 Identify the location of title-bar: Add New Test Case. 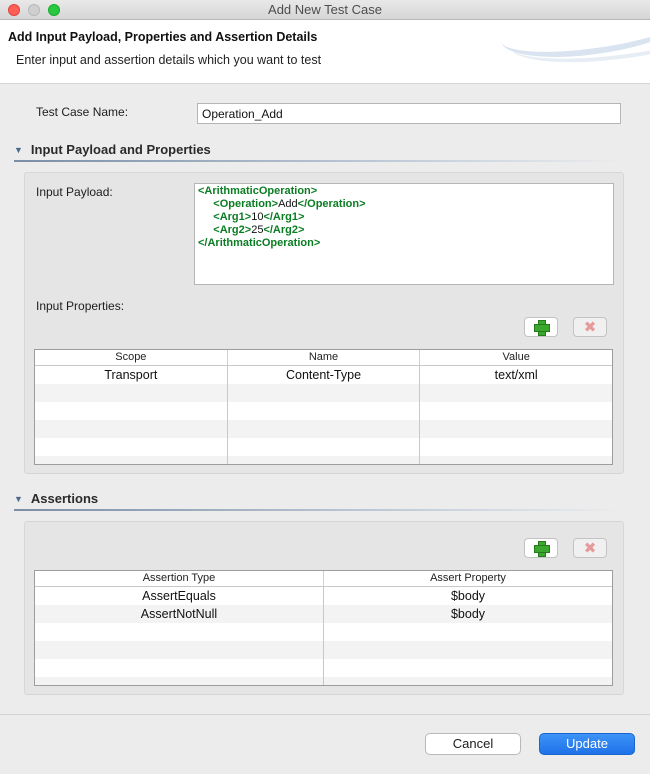
(325, 10).